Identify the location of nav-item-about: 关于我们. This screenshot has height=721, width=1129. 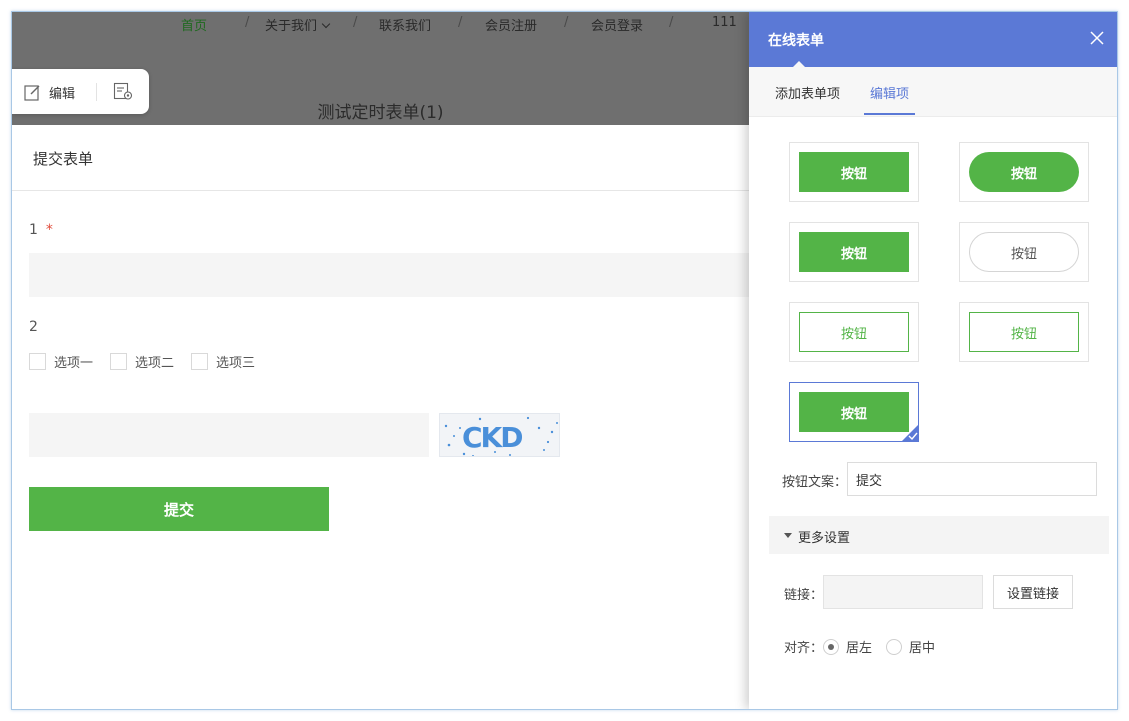
(298, 24).